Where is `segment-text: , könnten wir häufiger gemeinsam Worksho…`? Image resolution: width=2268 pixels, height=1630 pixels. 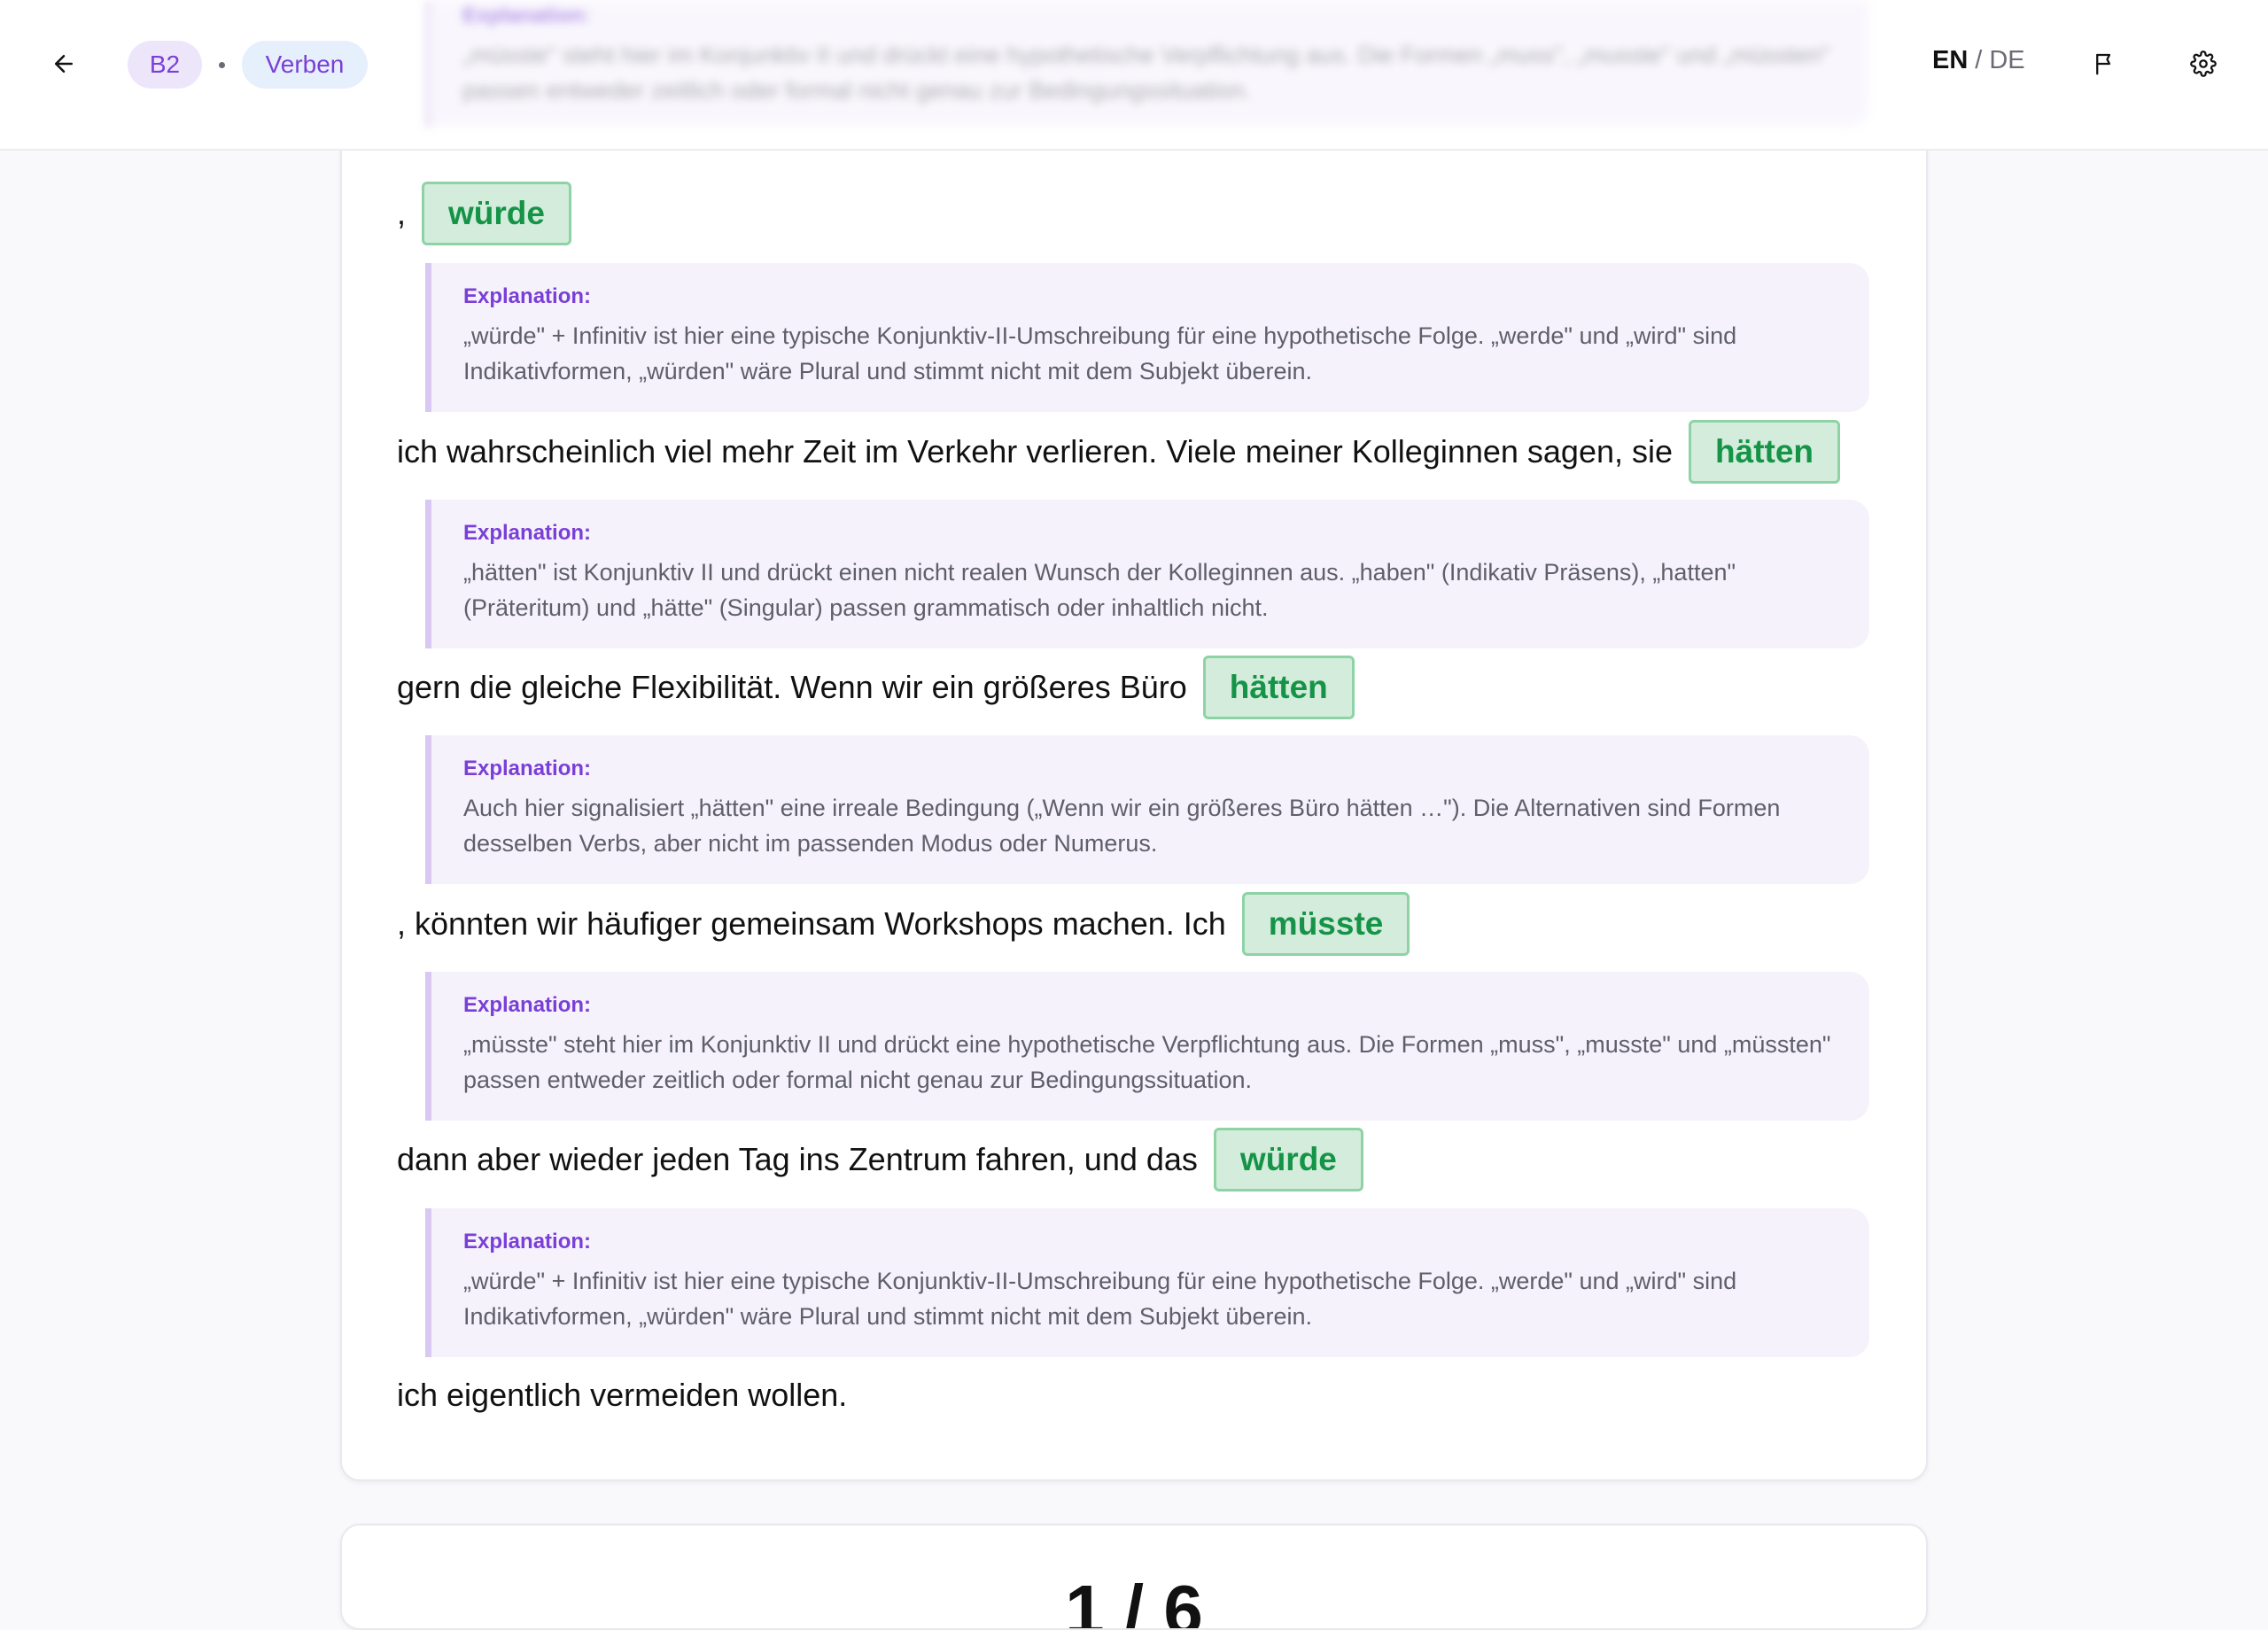
segment-text: , könnten wir häufiger gemeinsam Worksho… is located at coordinates (811, 923).